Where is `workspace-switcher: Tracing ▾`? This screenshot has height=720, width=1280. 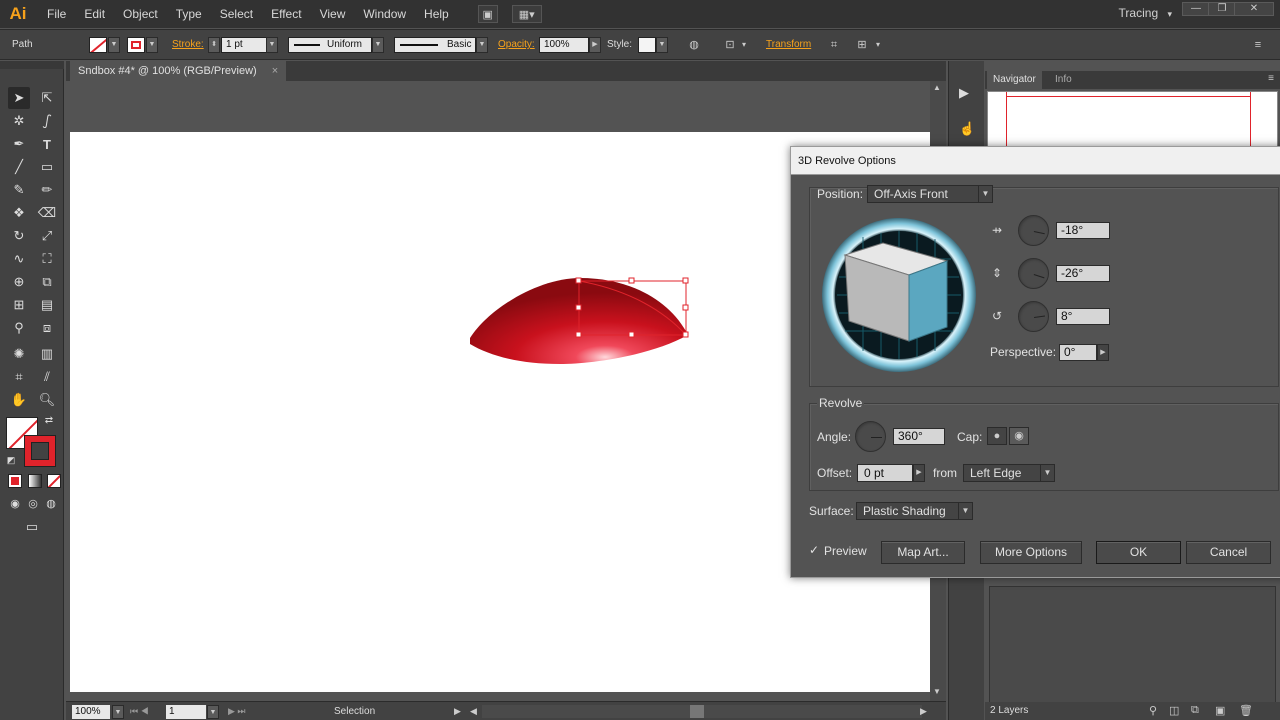 workspace-switcher: Tracing ▾ is located at coordinates (1145, 13).